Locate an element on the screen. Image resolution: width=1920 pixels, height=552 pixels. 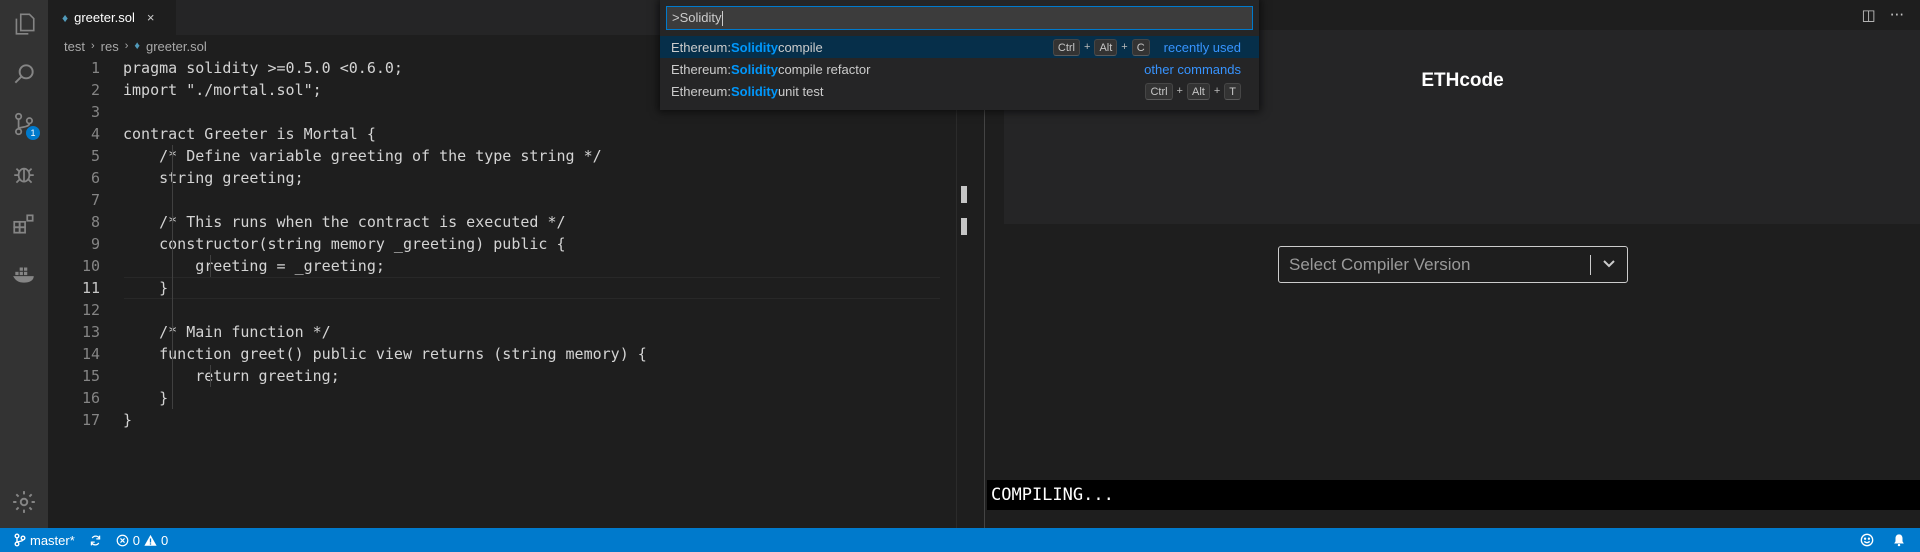
code-line: 6 string greeting; is located at coordinates (509, 178).